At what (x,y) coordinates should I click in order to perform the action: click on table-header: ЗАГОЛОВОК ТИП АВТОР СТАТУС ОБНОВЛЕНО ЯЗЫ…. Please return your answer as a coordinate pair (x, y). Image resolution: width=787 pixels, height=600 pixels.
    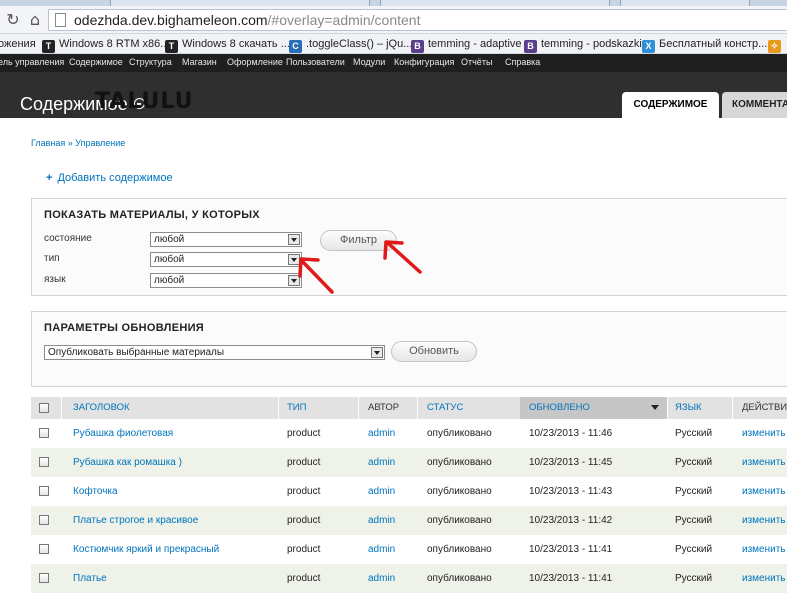
    Looking at the image, I should click on (409, 408).